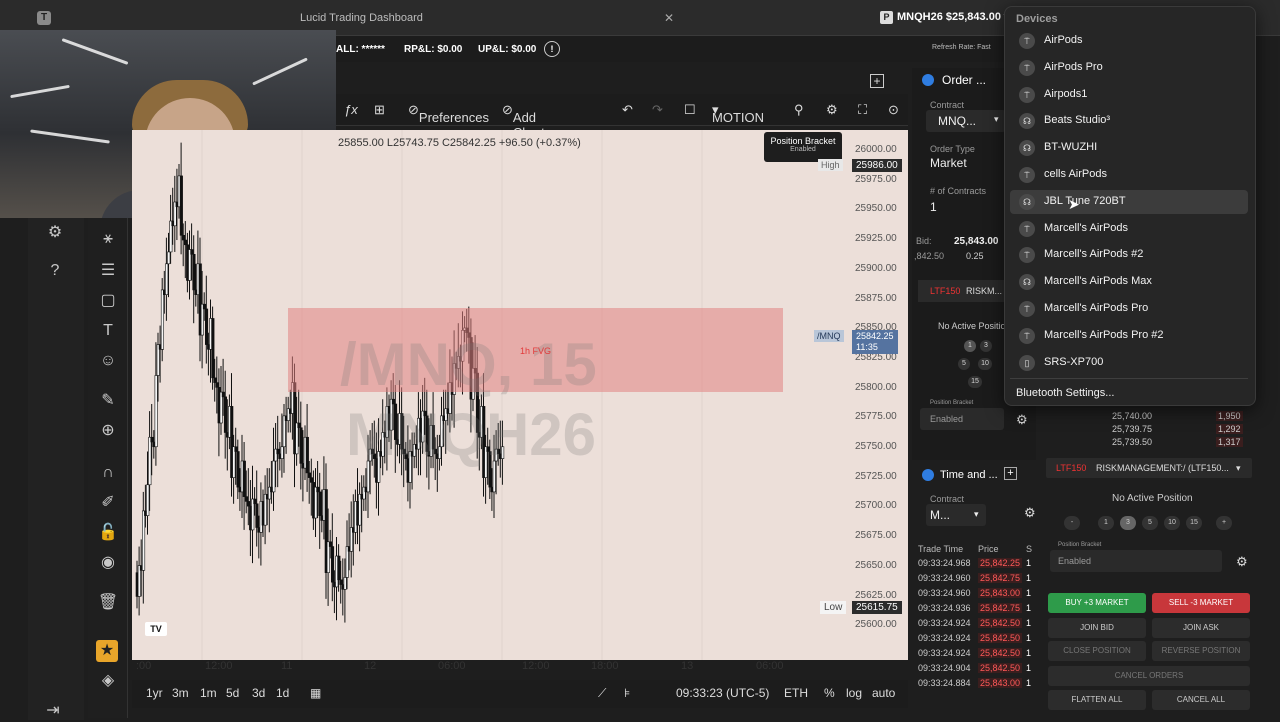 This screenshot has height=722, width=1280. Describe the element at coordinates (258, 693) in the screenshot. I see `range-3d: 3d` at that location.